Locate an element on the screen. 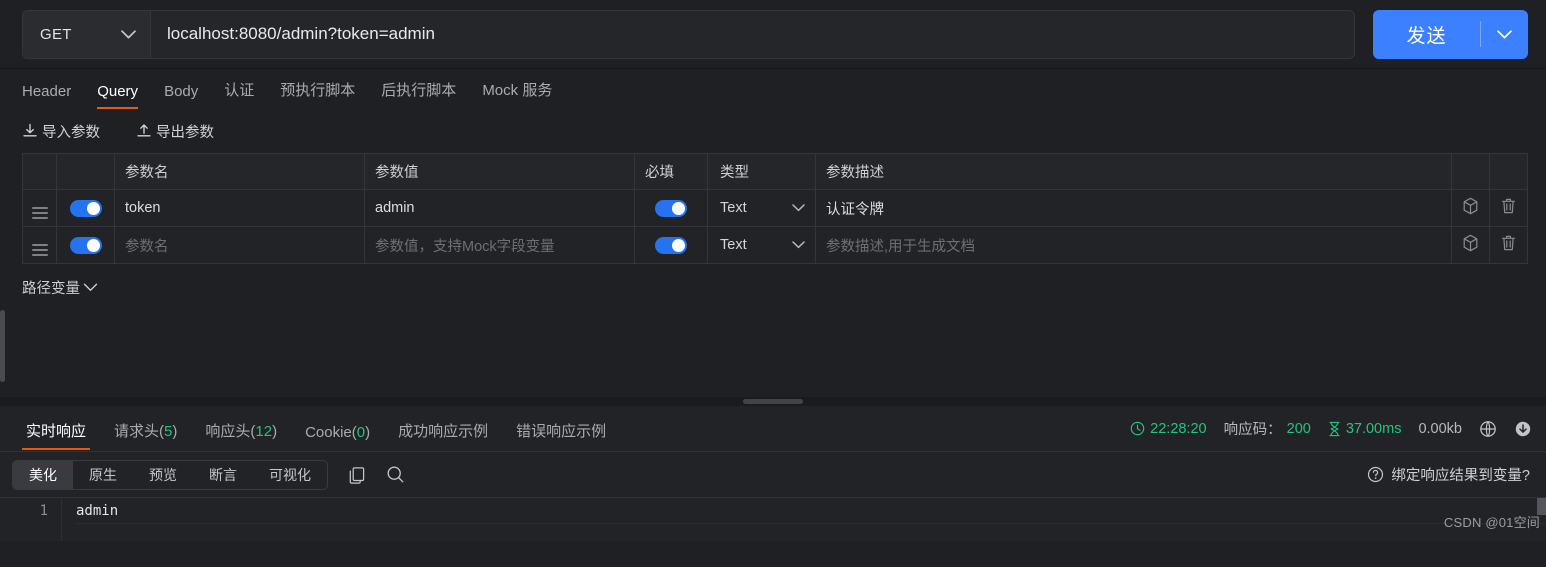 This screenshot has height=567, width=1546. view-mode-preview: 预览 is located at coordinates (163, 475).